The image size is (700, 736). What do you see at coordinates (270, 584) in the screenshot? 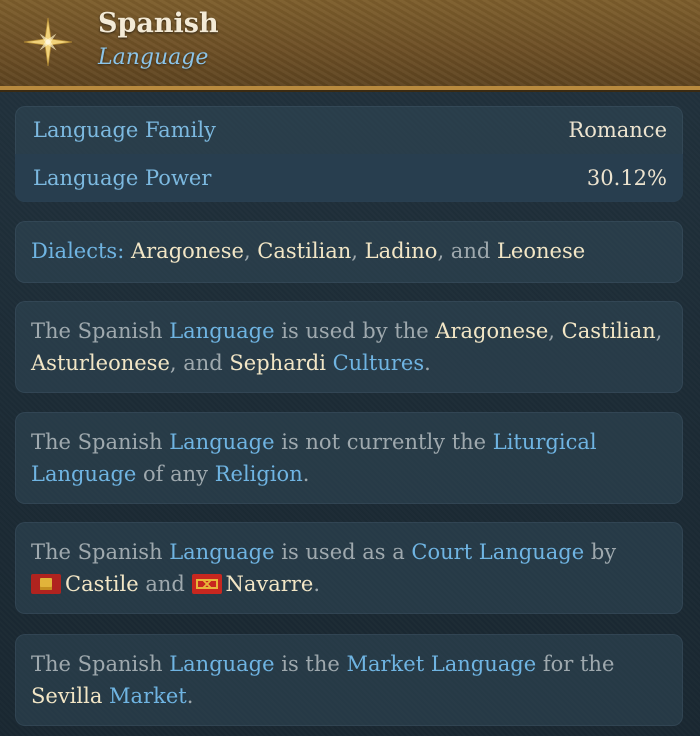
I see `country-link-navarre: Navarre` at bounding box center [270, 584].